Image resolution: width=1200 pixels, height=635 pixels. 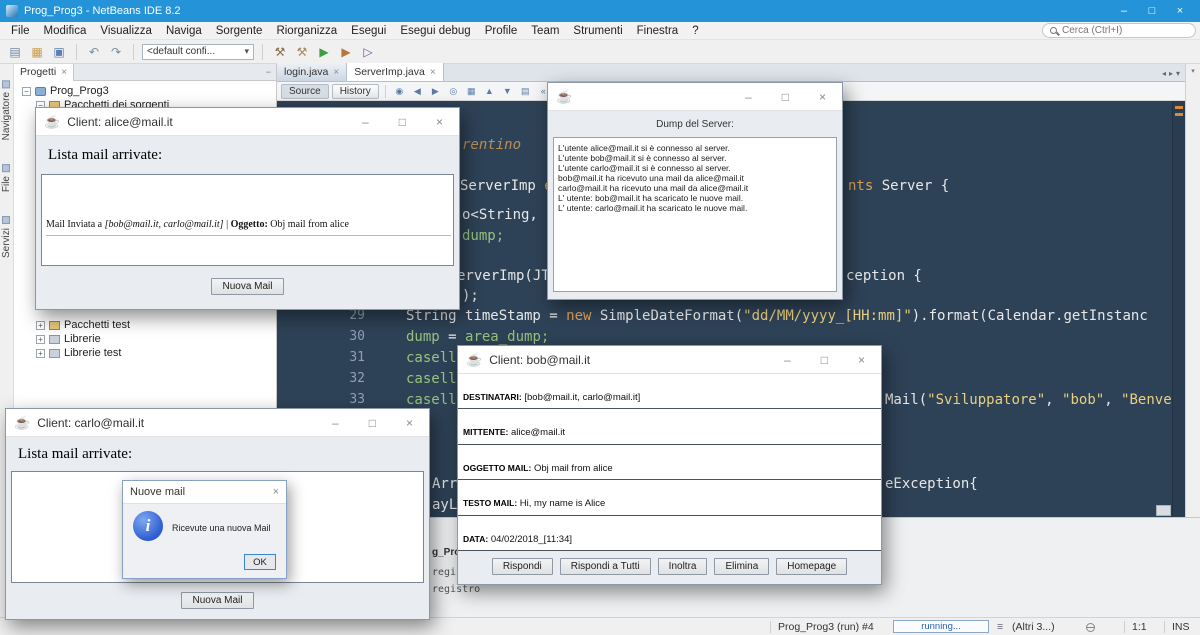 What do you see at coordinates (1125, 30) in the screenshot?
I see `search-input` at bounding box center [1125, 30].